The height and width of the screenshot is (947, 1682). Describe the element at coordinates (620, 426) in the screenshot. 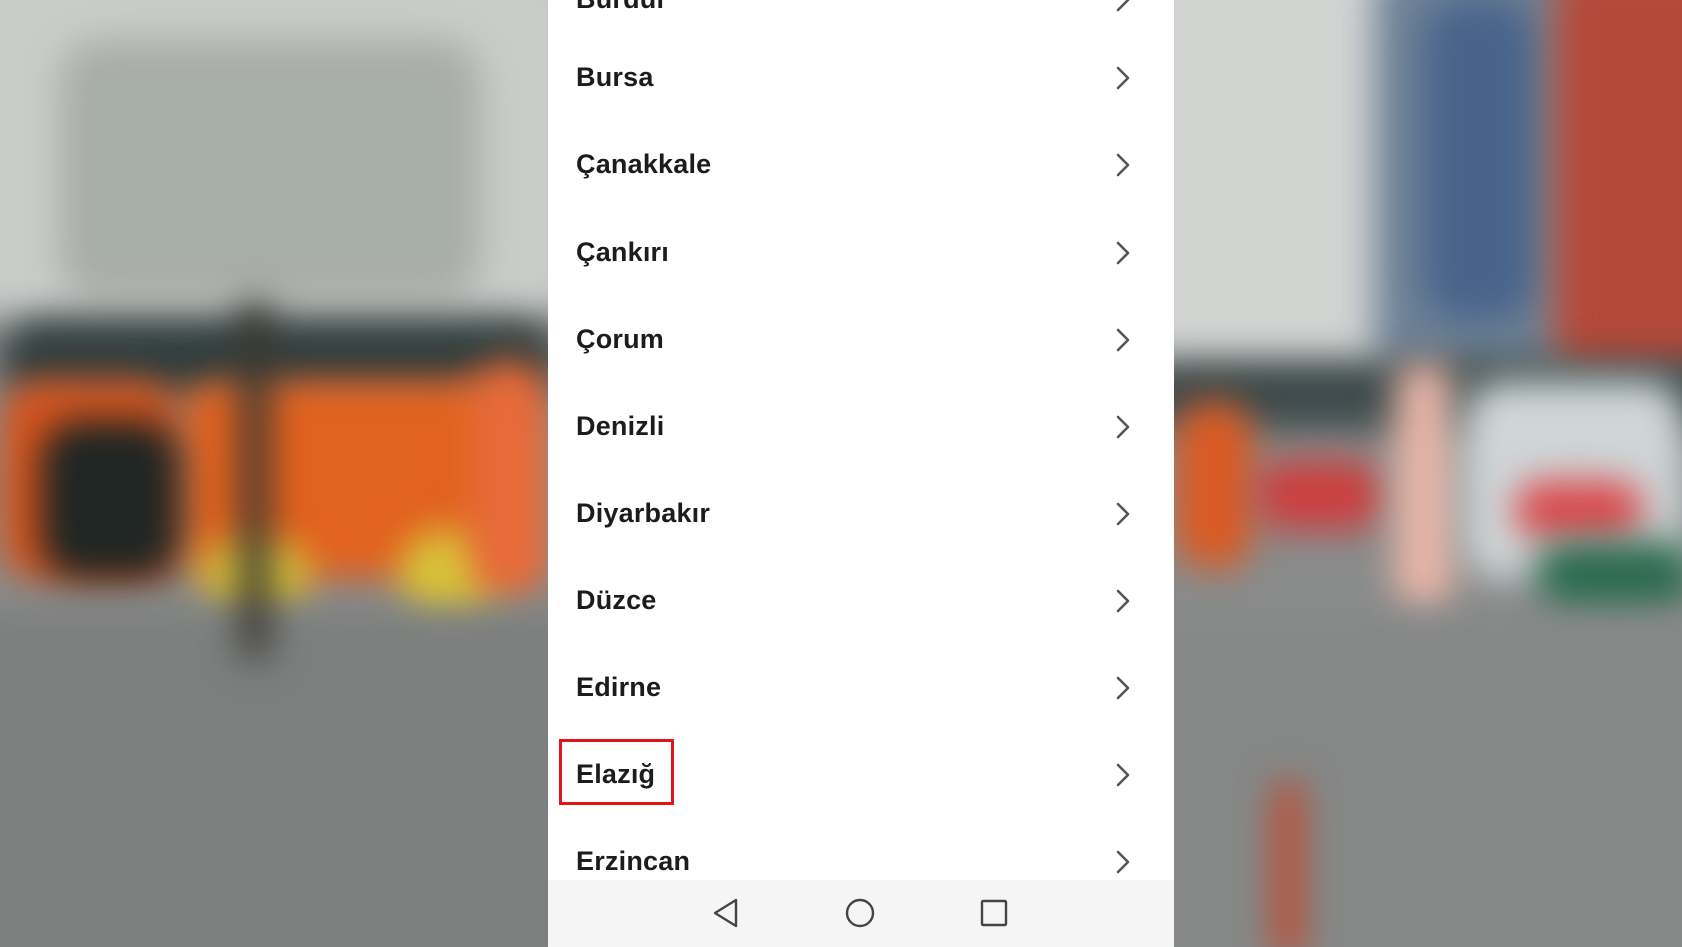

I see `list-item-label: Denizli` at that location.